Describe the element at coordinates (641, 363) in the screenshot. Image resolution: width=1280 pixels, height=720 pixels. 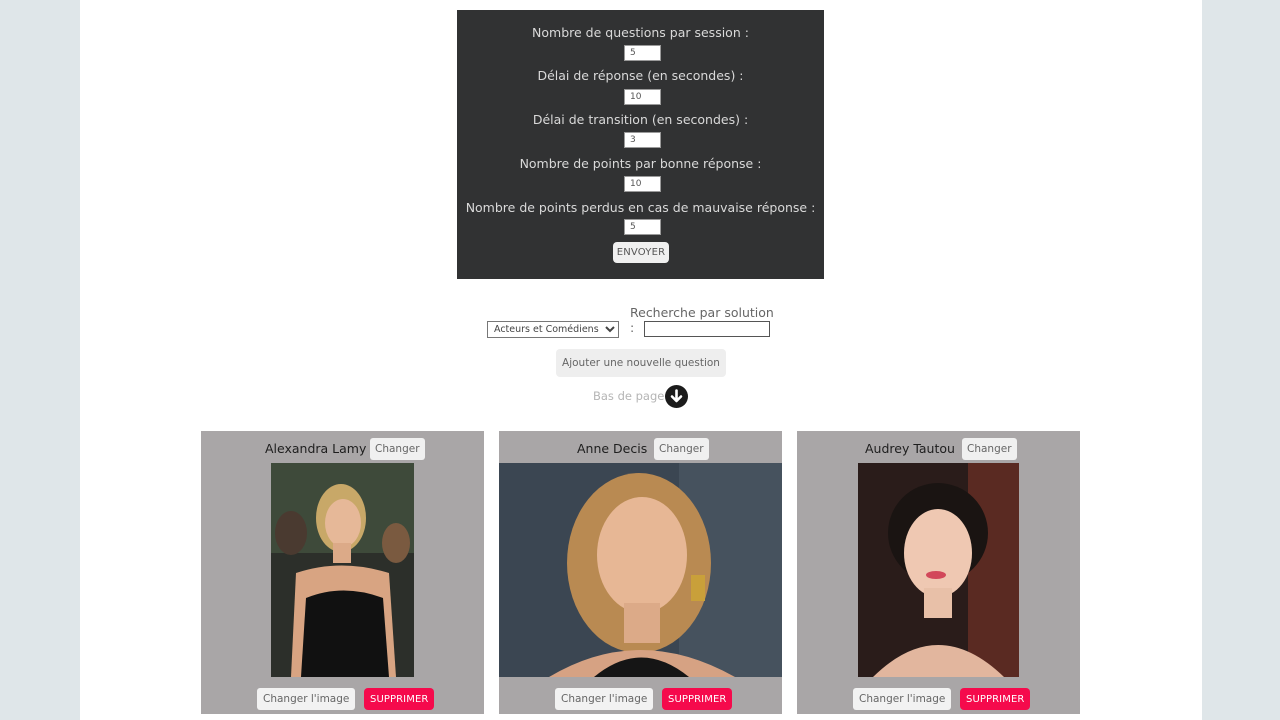
I see `add-question-button: Ajouter une nouvelle question` at that location.